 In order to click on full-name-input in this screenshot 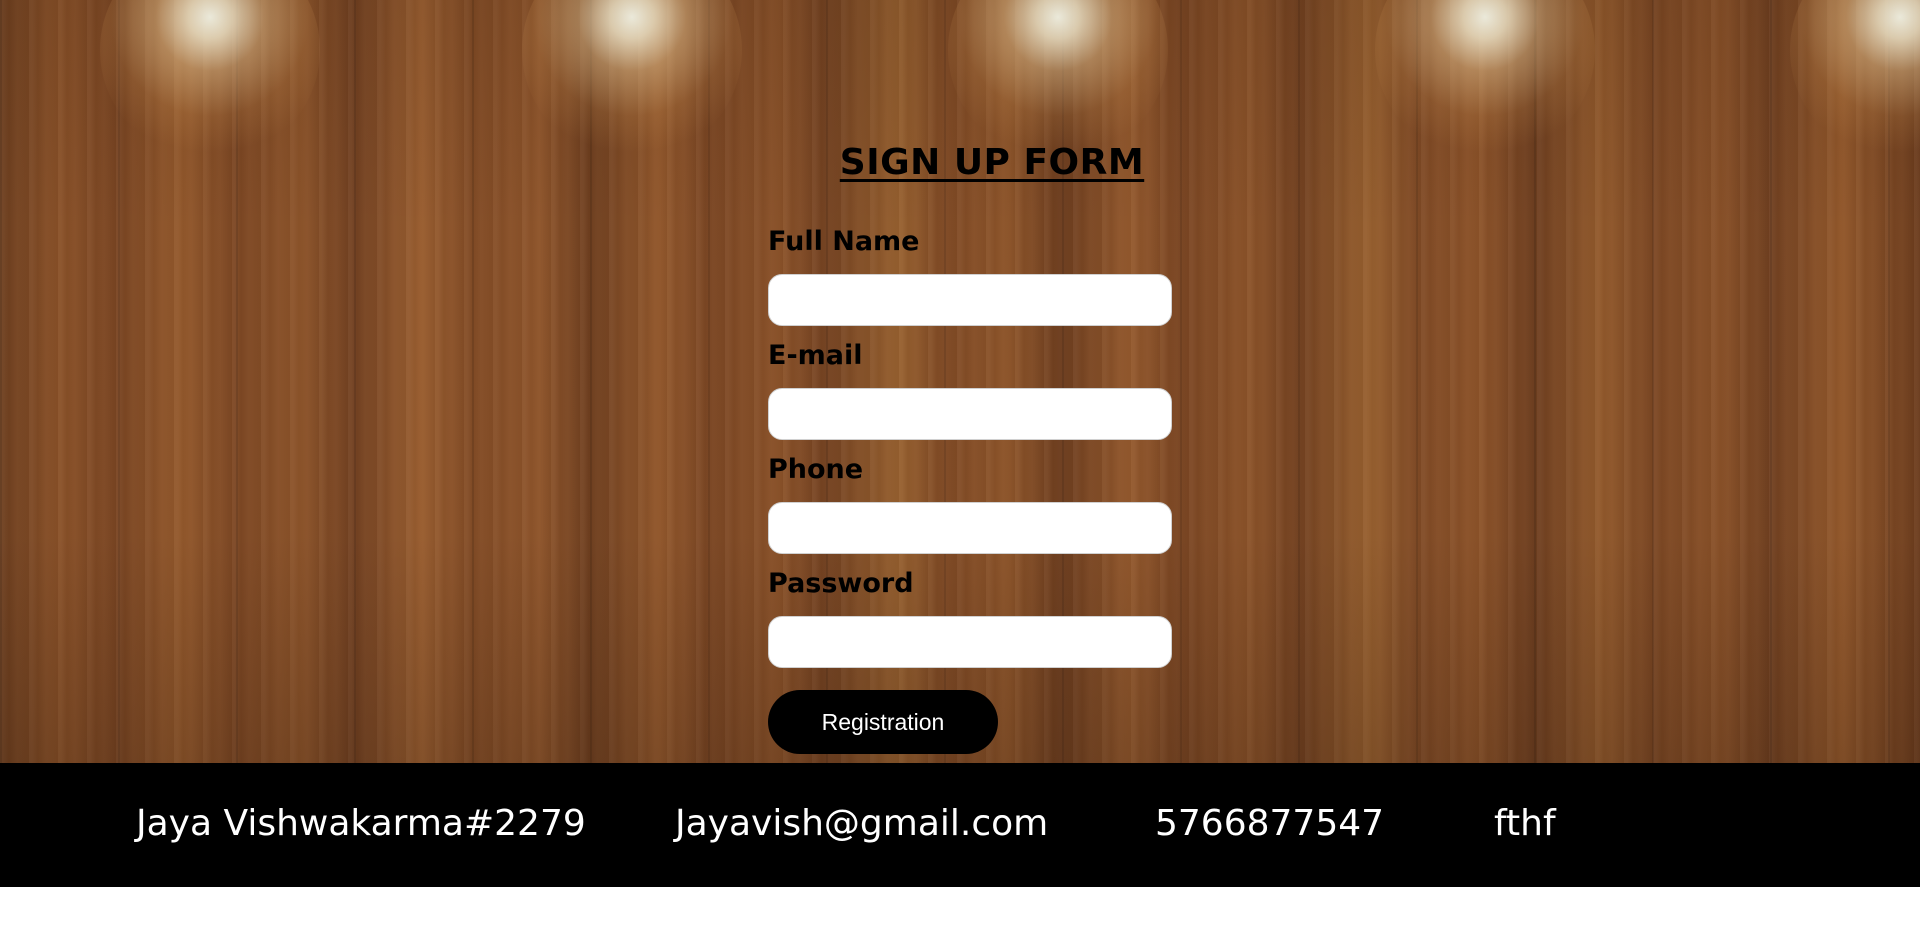, I will do `click(970, 300)`.